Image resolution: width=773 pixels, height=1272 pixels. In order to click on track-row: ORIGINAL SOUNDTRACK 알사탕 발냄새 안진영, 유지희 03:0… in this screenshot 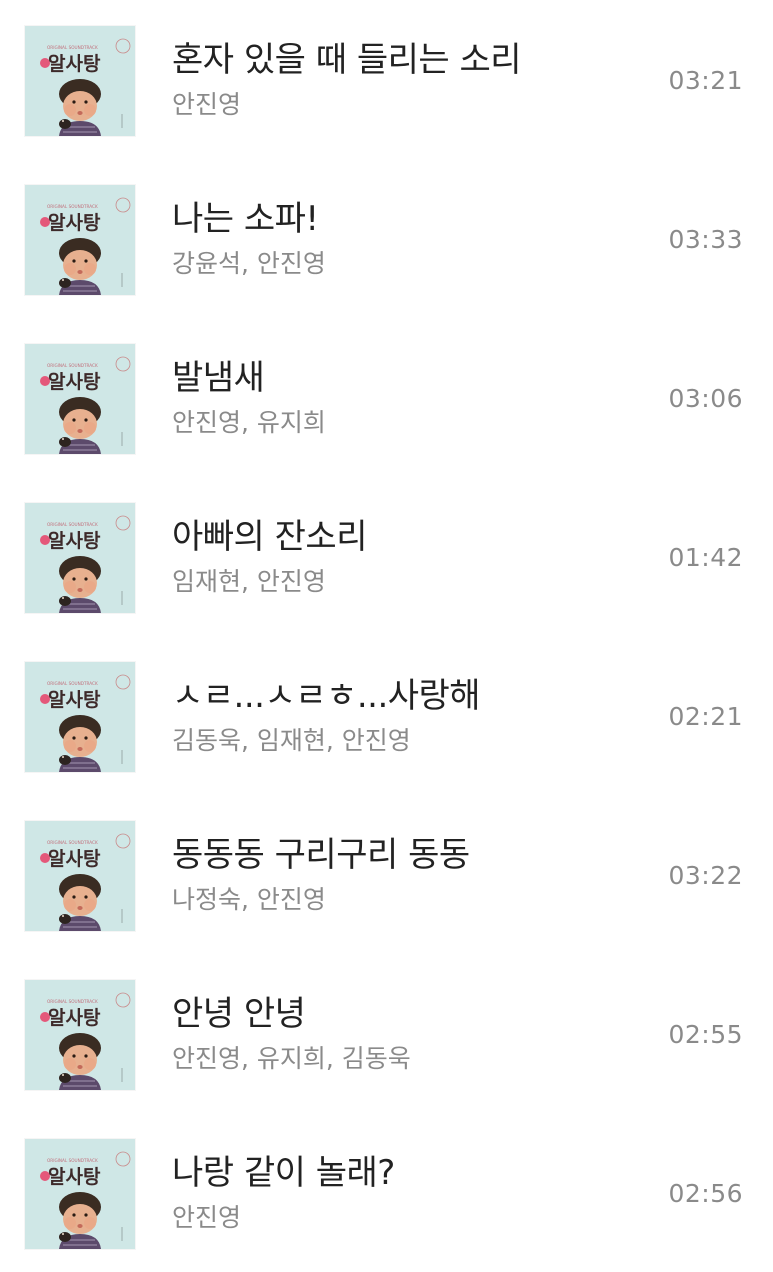, I will do `click(386, 397)`.